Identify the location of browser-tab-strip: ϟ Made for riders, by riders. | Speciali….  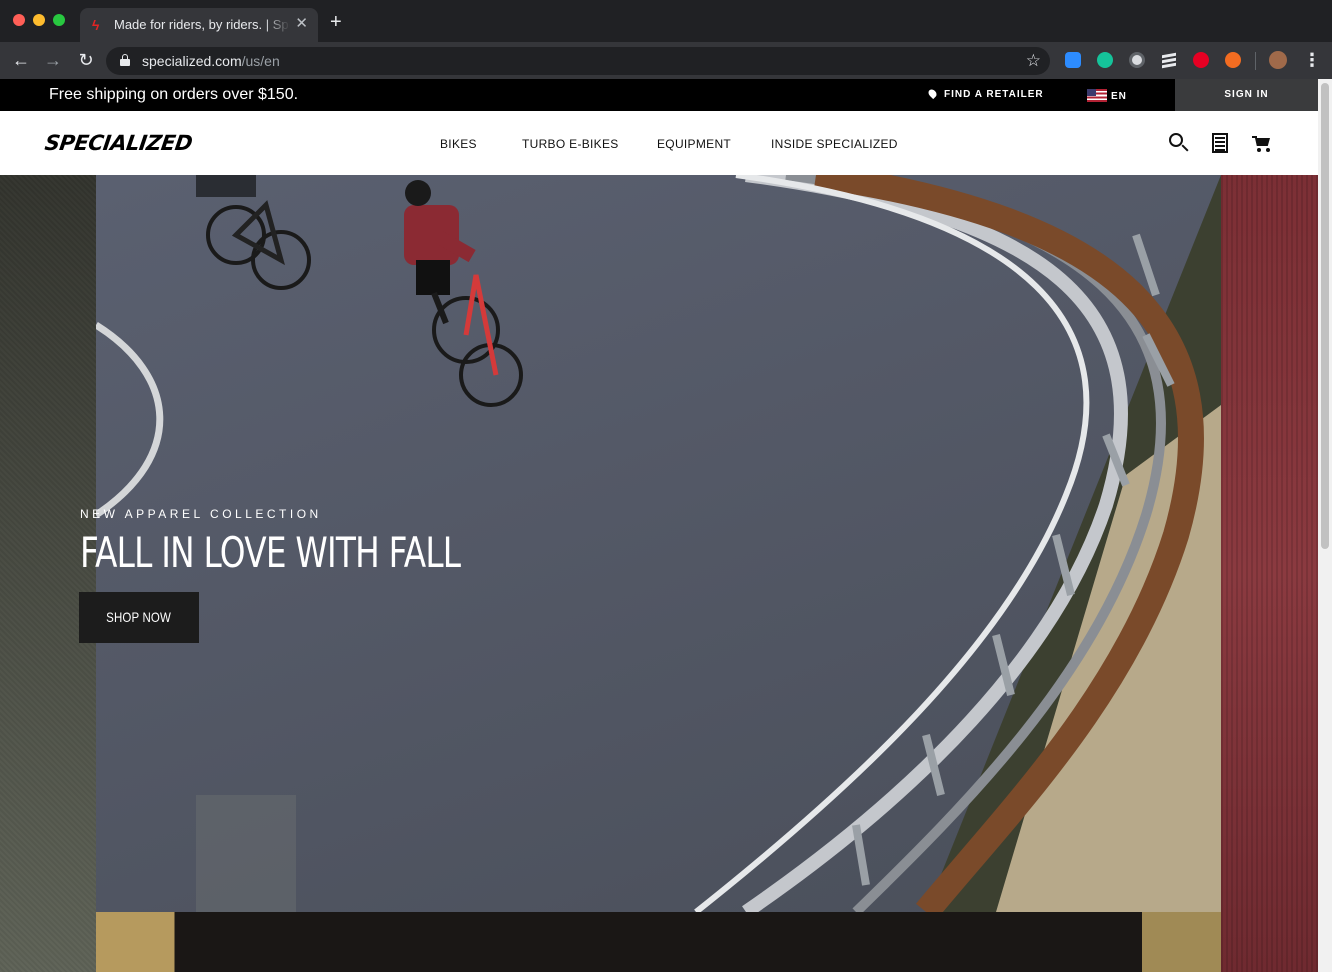
(666, 21).